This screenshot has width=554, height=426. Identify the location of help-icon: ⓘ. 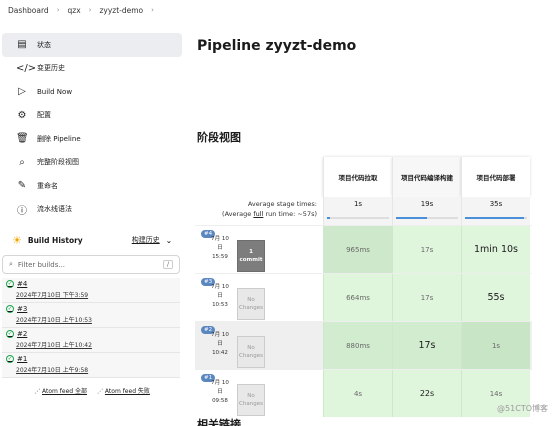
(22, 211).